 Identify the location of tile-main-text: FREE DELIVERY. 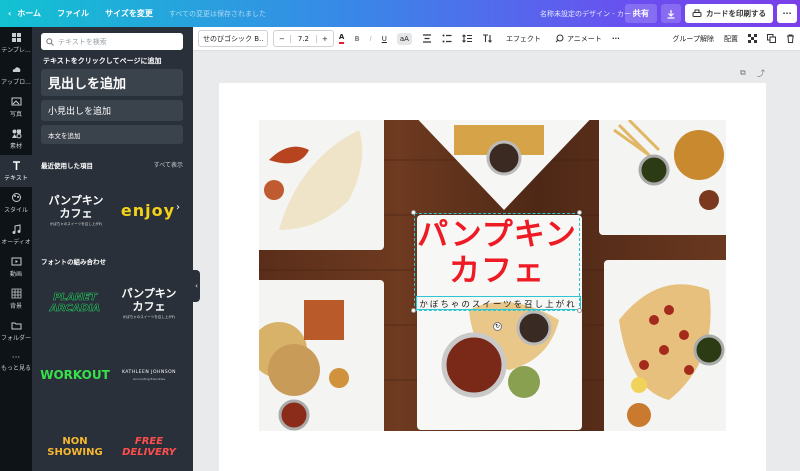
(149, 447).